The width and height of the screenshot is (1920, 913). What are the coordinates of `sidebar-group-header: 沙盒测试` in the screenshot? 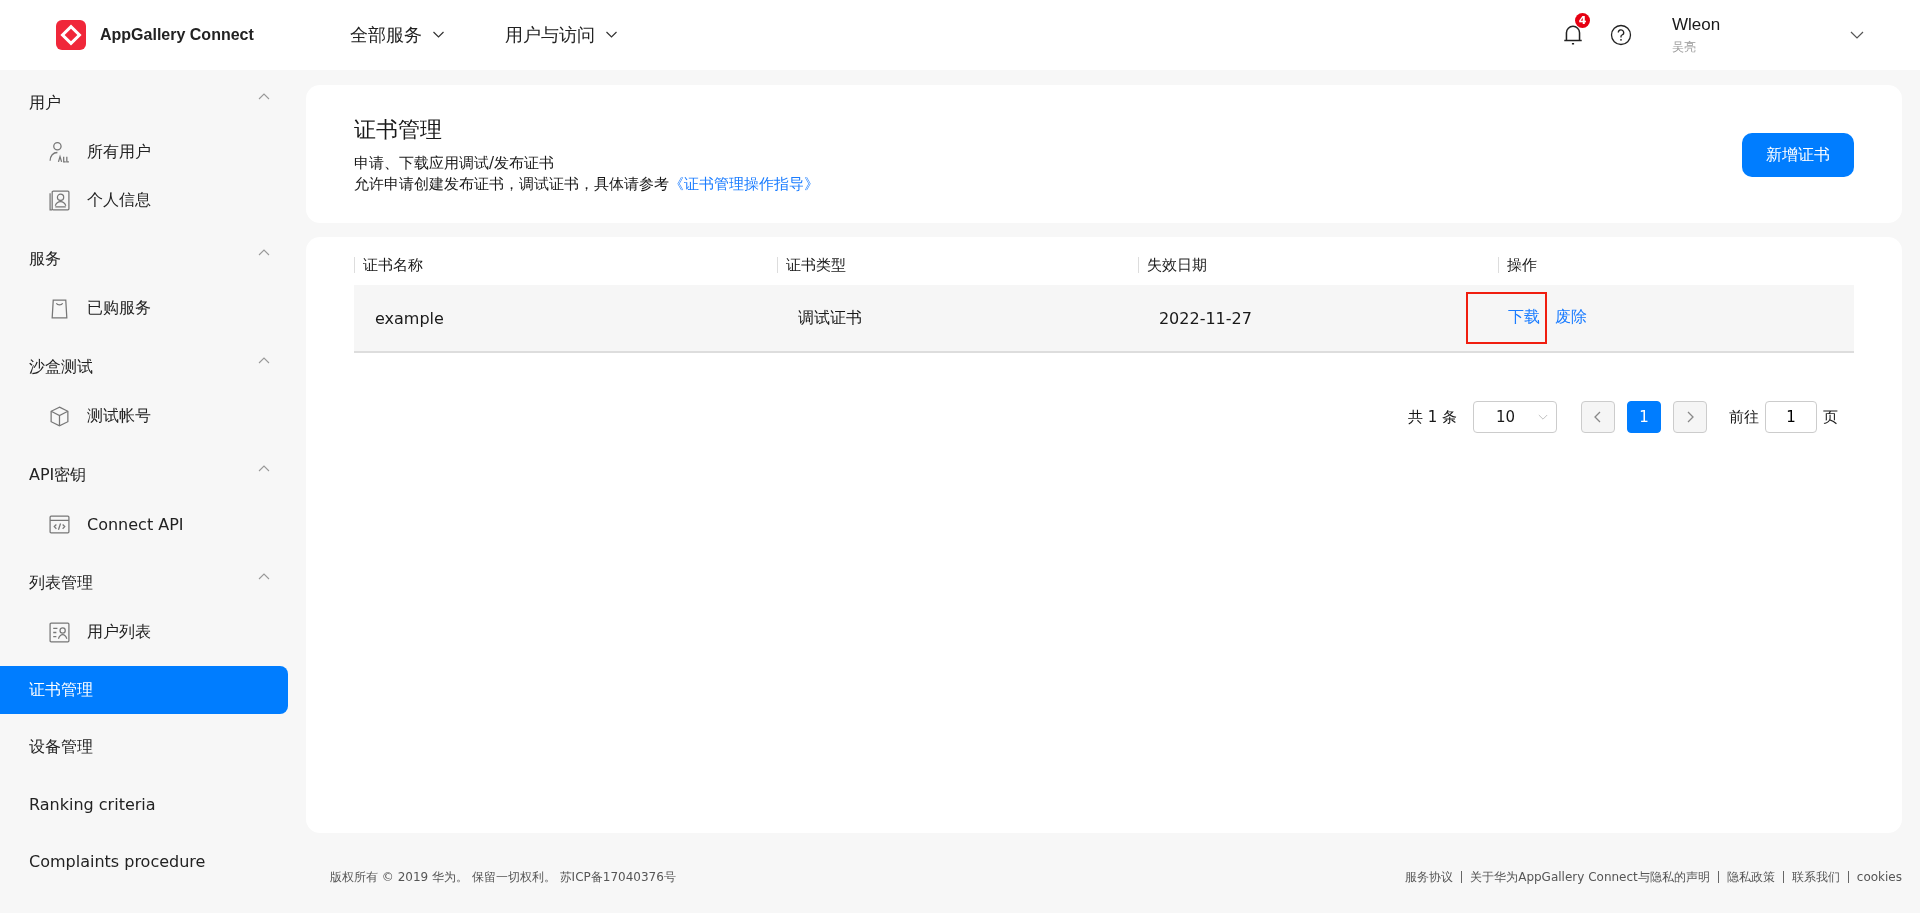 It's located at (150, 367).